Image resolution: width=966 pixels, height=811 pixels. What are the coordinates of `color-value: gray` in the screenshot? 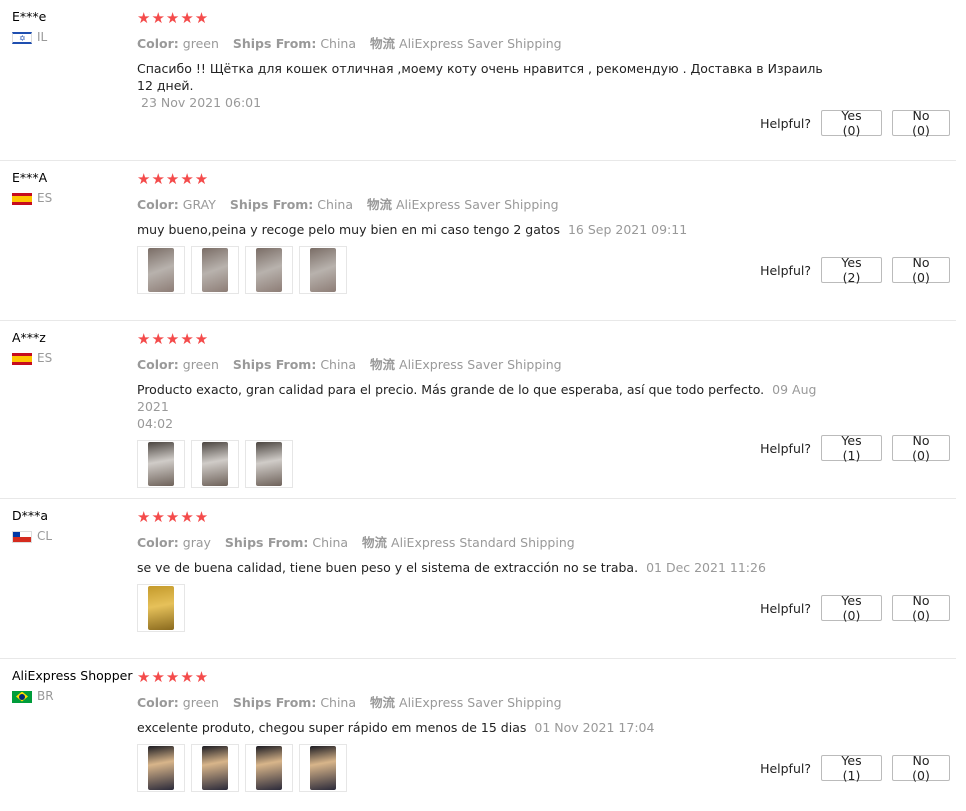 It's located at (196, 542).